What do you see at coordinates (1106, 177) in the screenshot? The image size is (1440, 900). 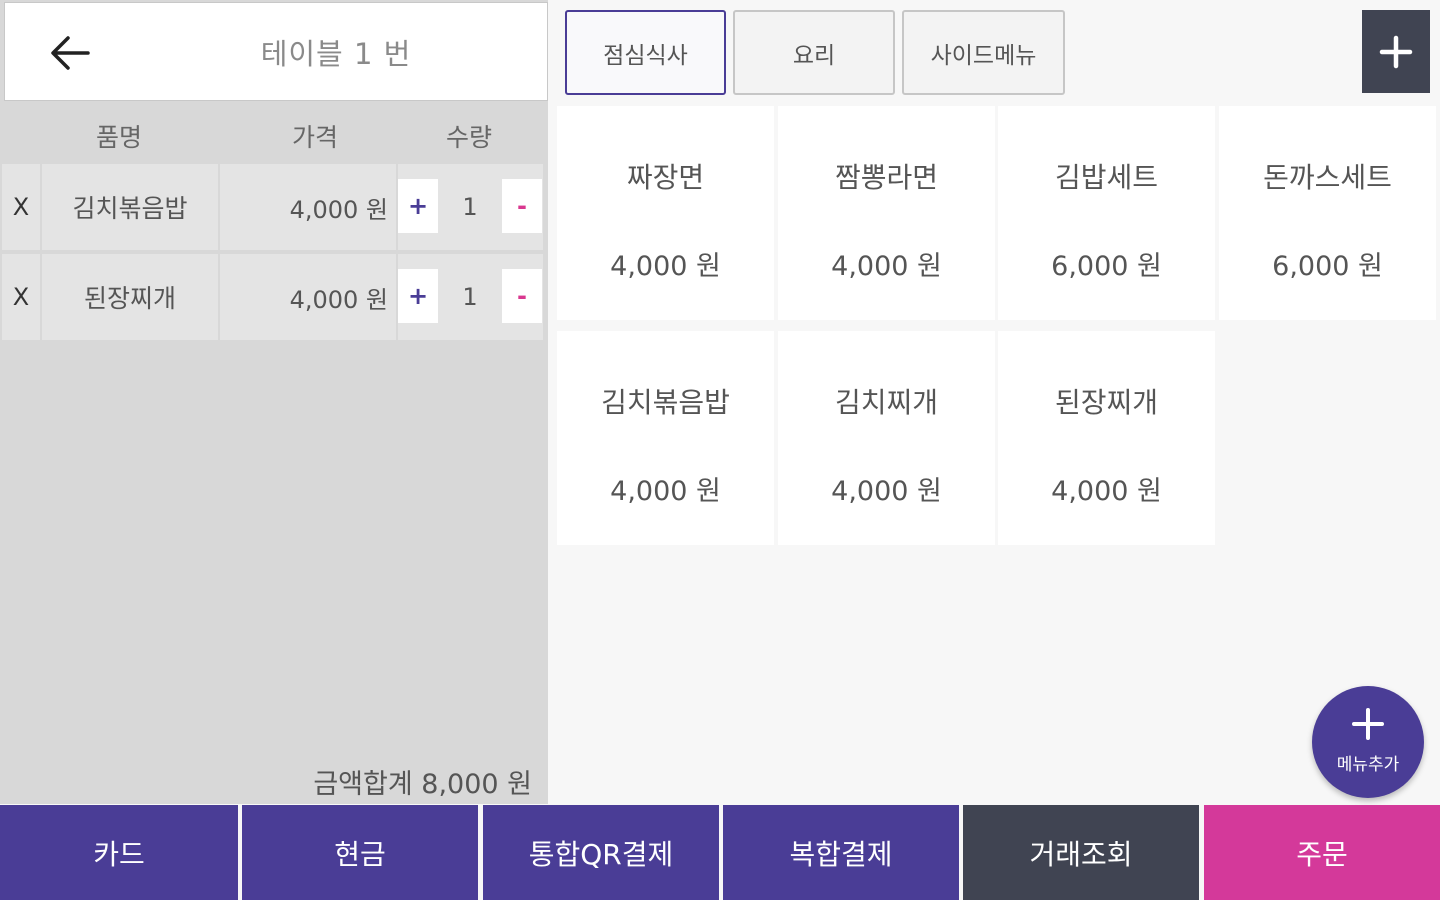 I see `menu-item-name: 김밥세트` at bounding box center [1106, 177].